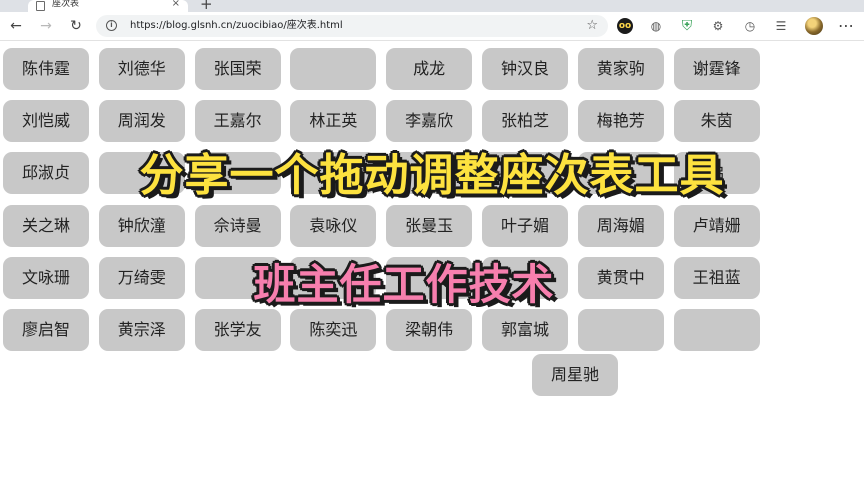 This screenshot has height=486, width=864. What do you see at coordinates (76, 26) in the screenshot?
I see `reload-icon: ↻` at bounding box center [76, 26].